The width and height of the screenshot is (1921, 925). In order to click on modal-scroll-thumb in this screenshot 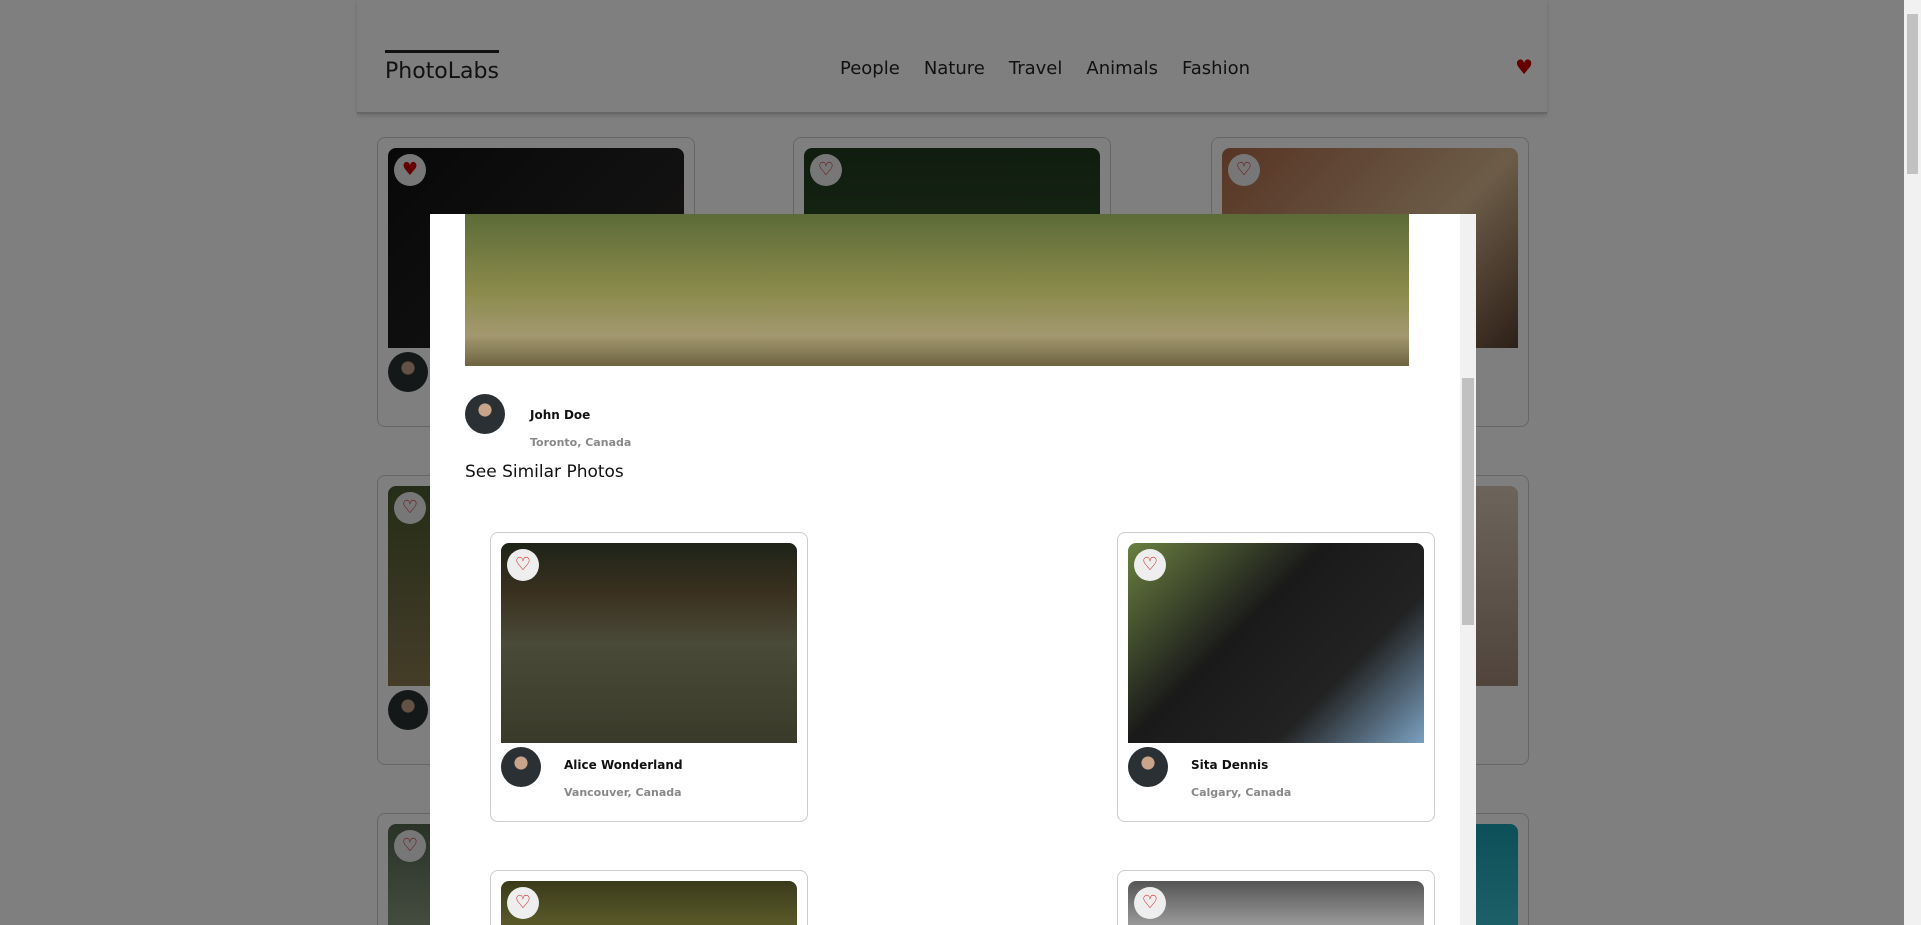, I will do `click(1468, 501)`.